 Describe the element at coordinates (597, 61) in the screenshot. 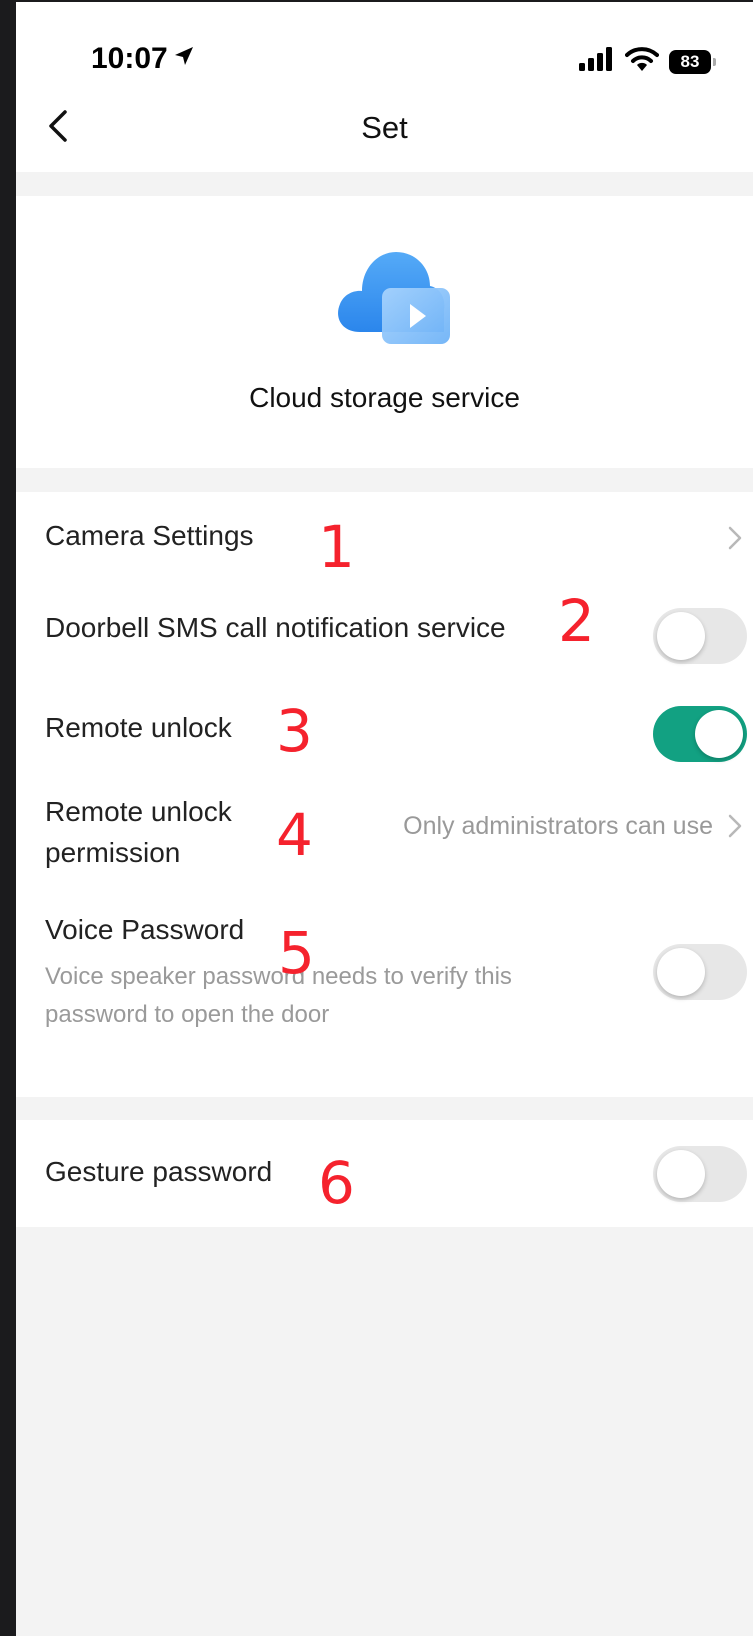

I see `cellular-signal-icon` at that location.